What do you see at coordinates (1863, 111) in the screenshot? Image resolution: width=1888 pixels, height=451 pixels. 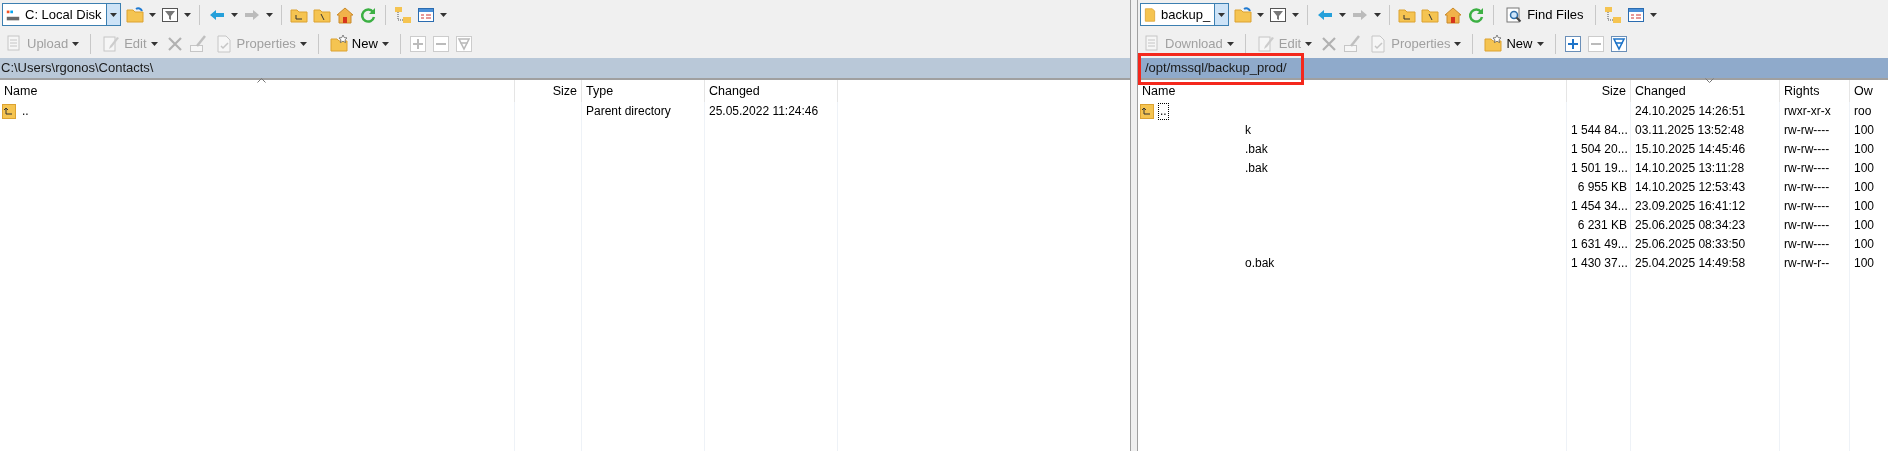 I see `table-cell: roo` at bounding box center [1863, 111].